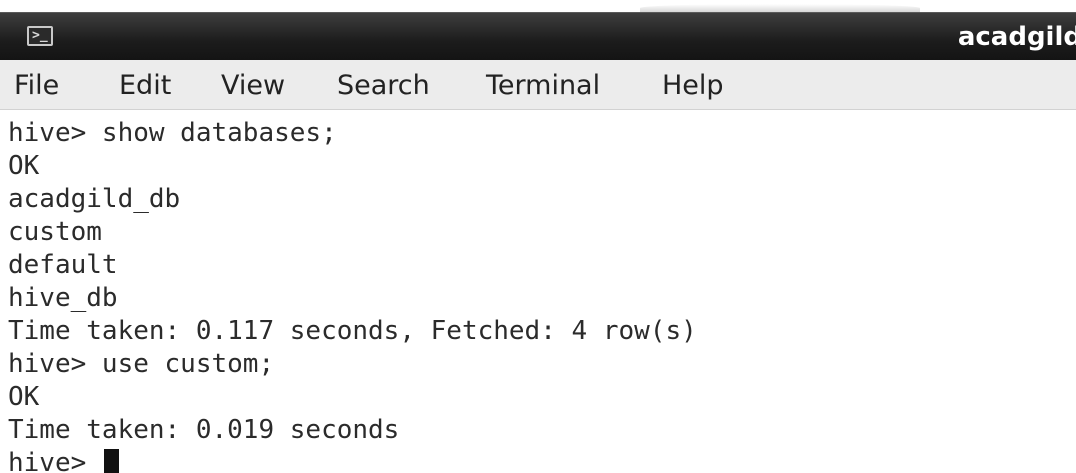  Describe the element at coordinates (538, 36) in the screenshot. I see `title-bar: >_ acadgild` at that location.